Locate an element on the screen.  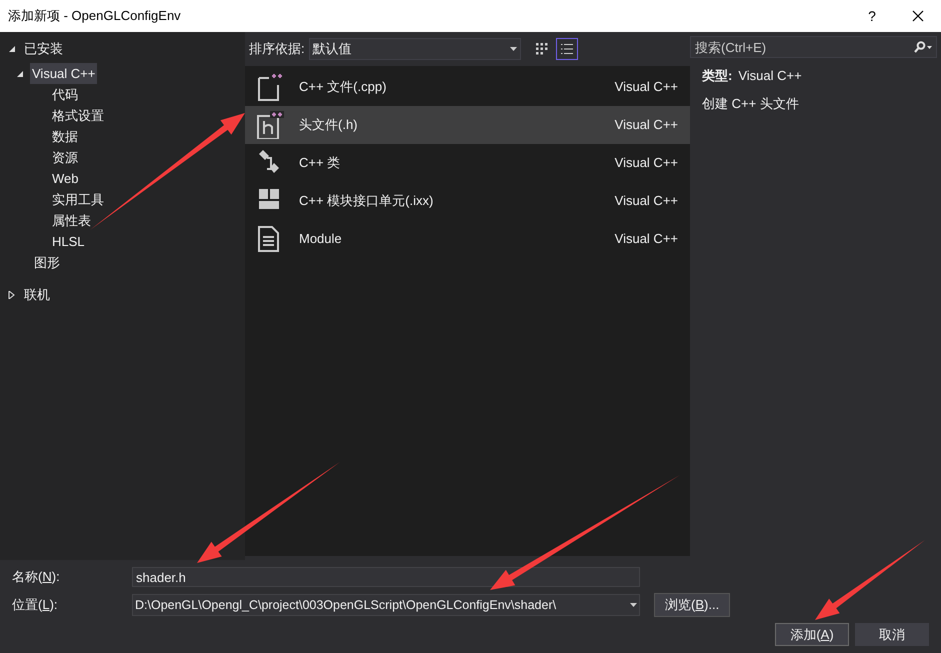
tree-item: Visual C++ is located at coordinates (64, 73).